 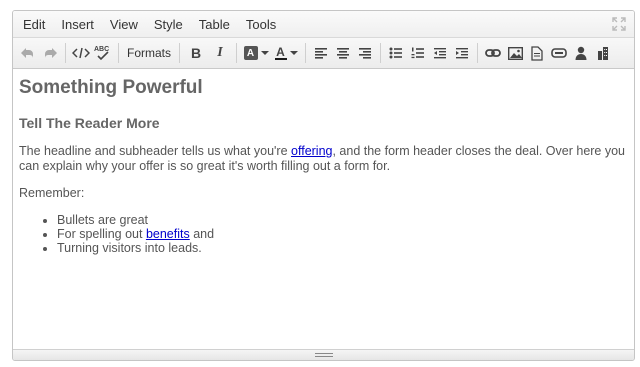 I want to click on table-button, so click(x=603, y=53).